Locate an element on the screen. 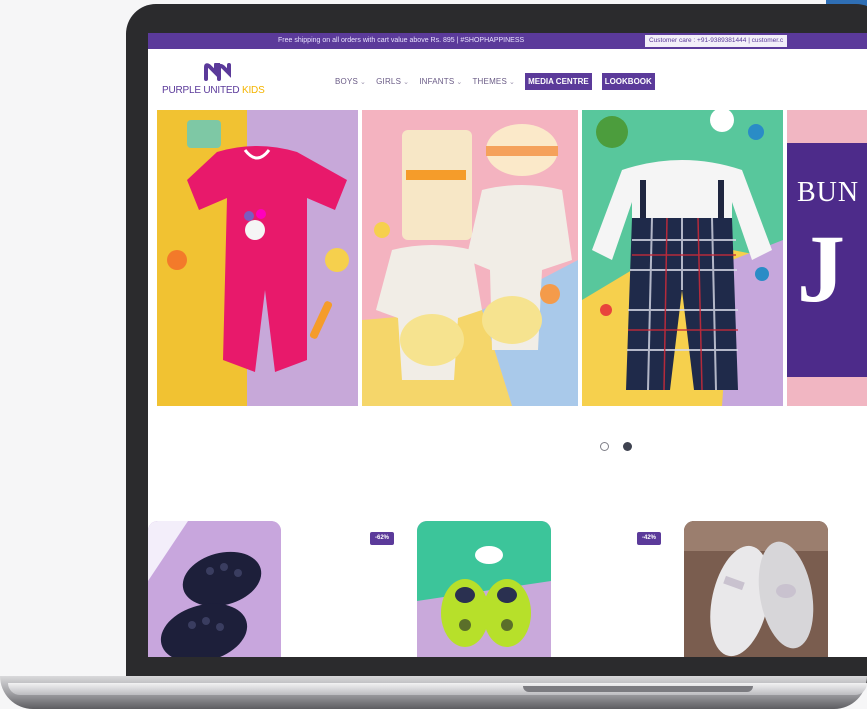 The width and height of the screenshot is (867, 709). promo-letter: J is located at coordinates (821, 268).